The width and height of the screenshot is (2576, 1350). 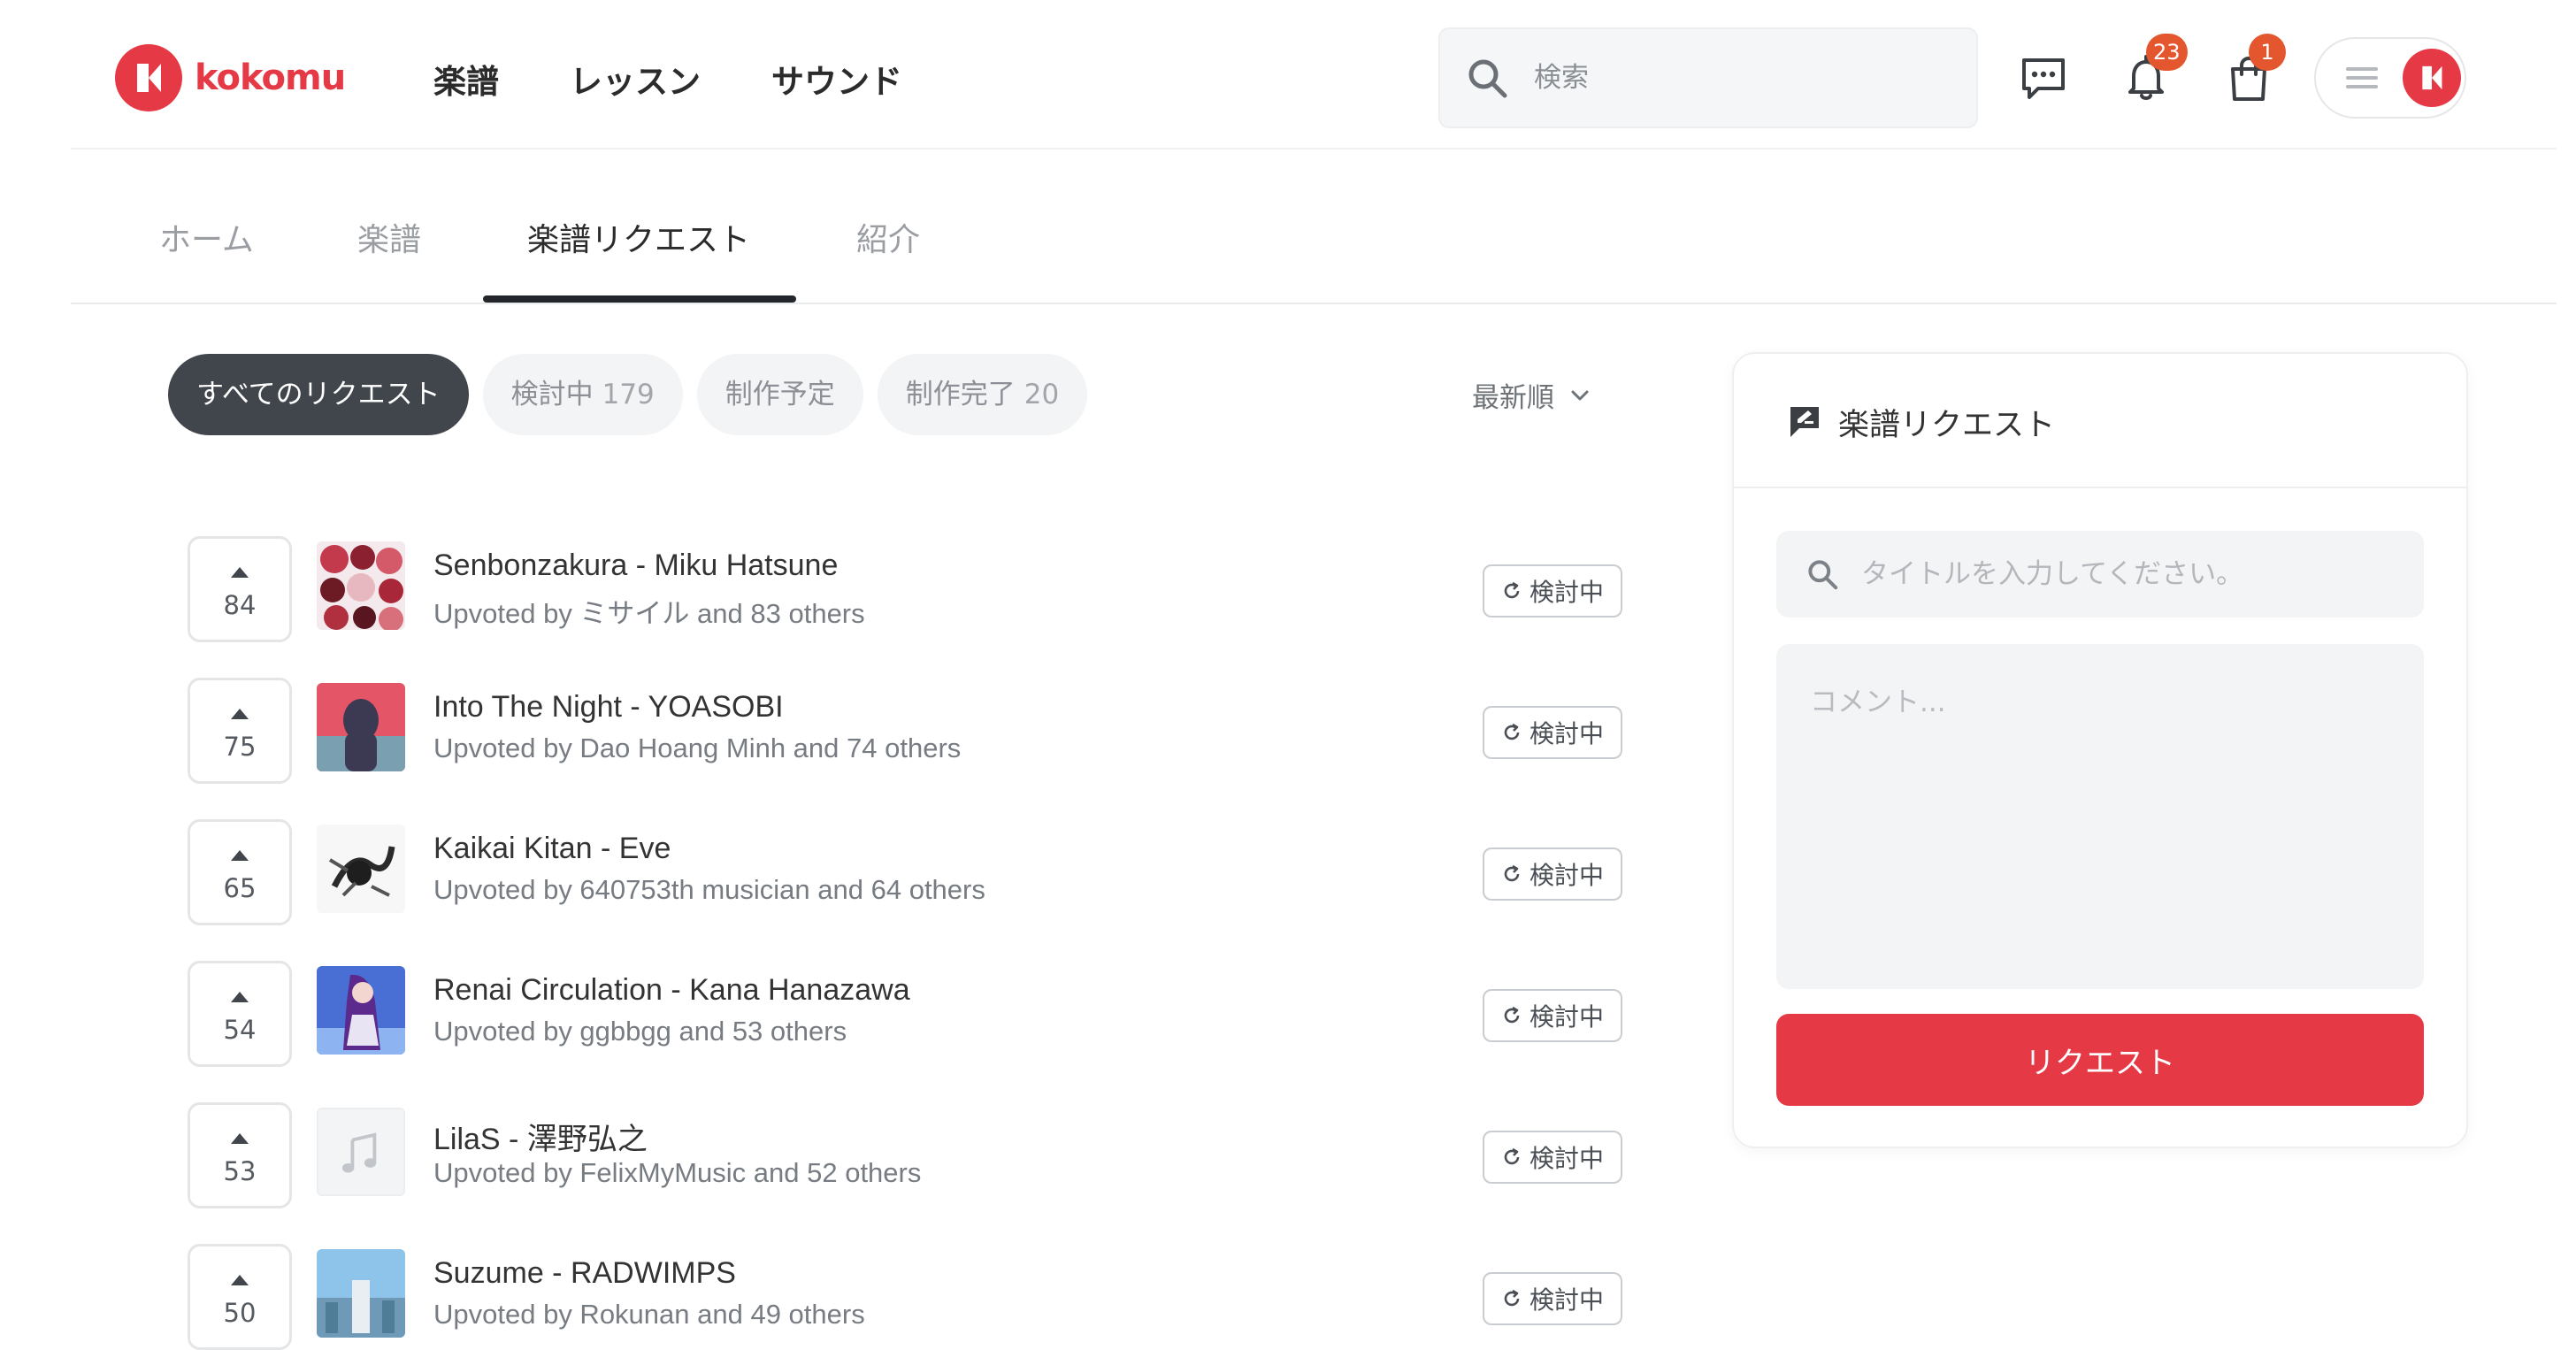 What do you see at coordinates (836, 79) in the screenshot?
I see `nav-sound: サウンド` at bounding box center [836, 79].